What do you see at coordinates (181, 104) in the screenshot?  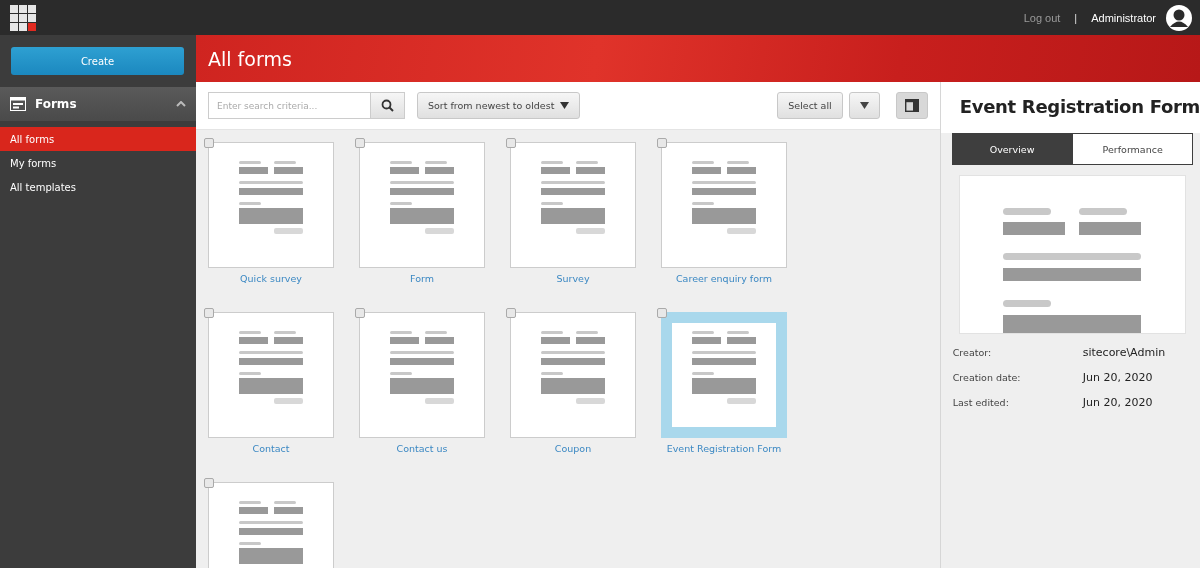 I see `chevron-icon` at bounding box center [181, 104].